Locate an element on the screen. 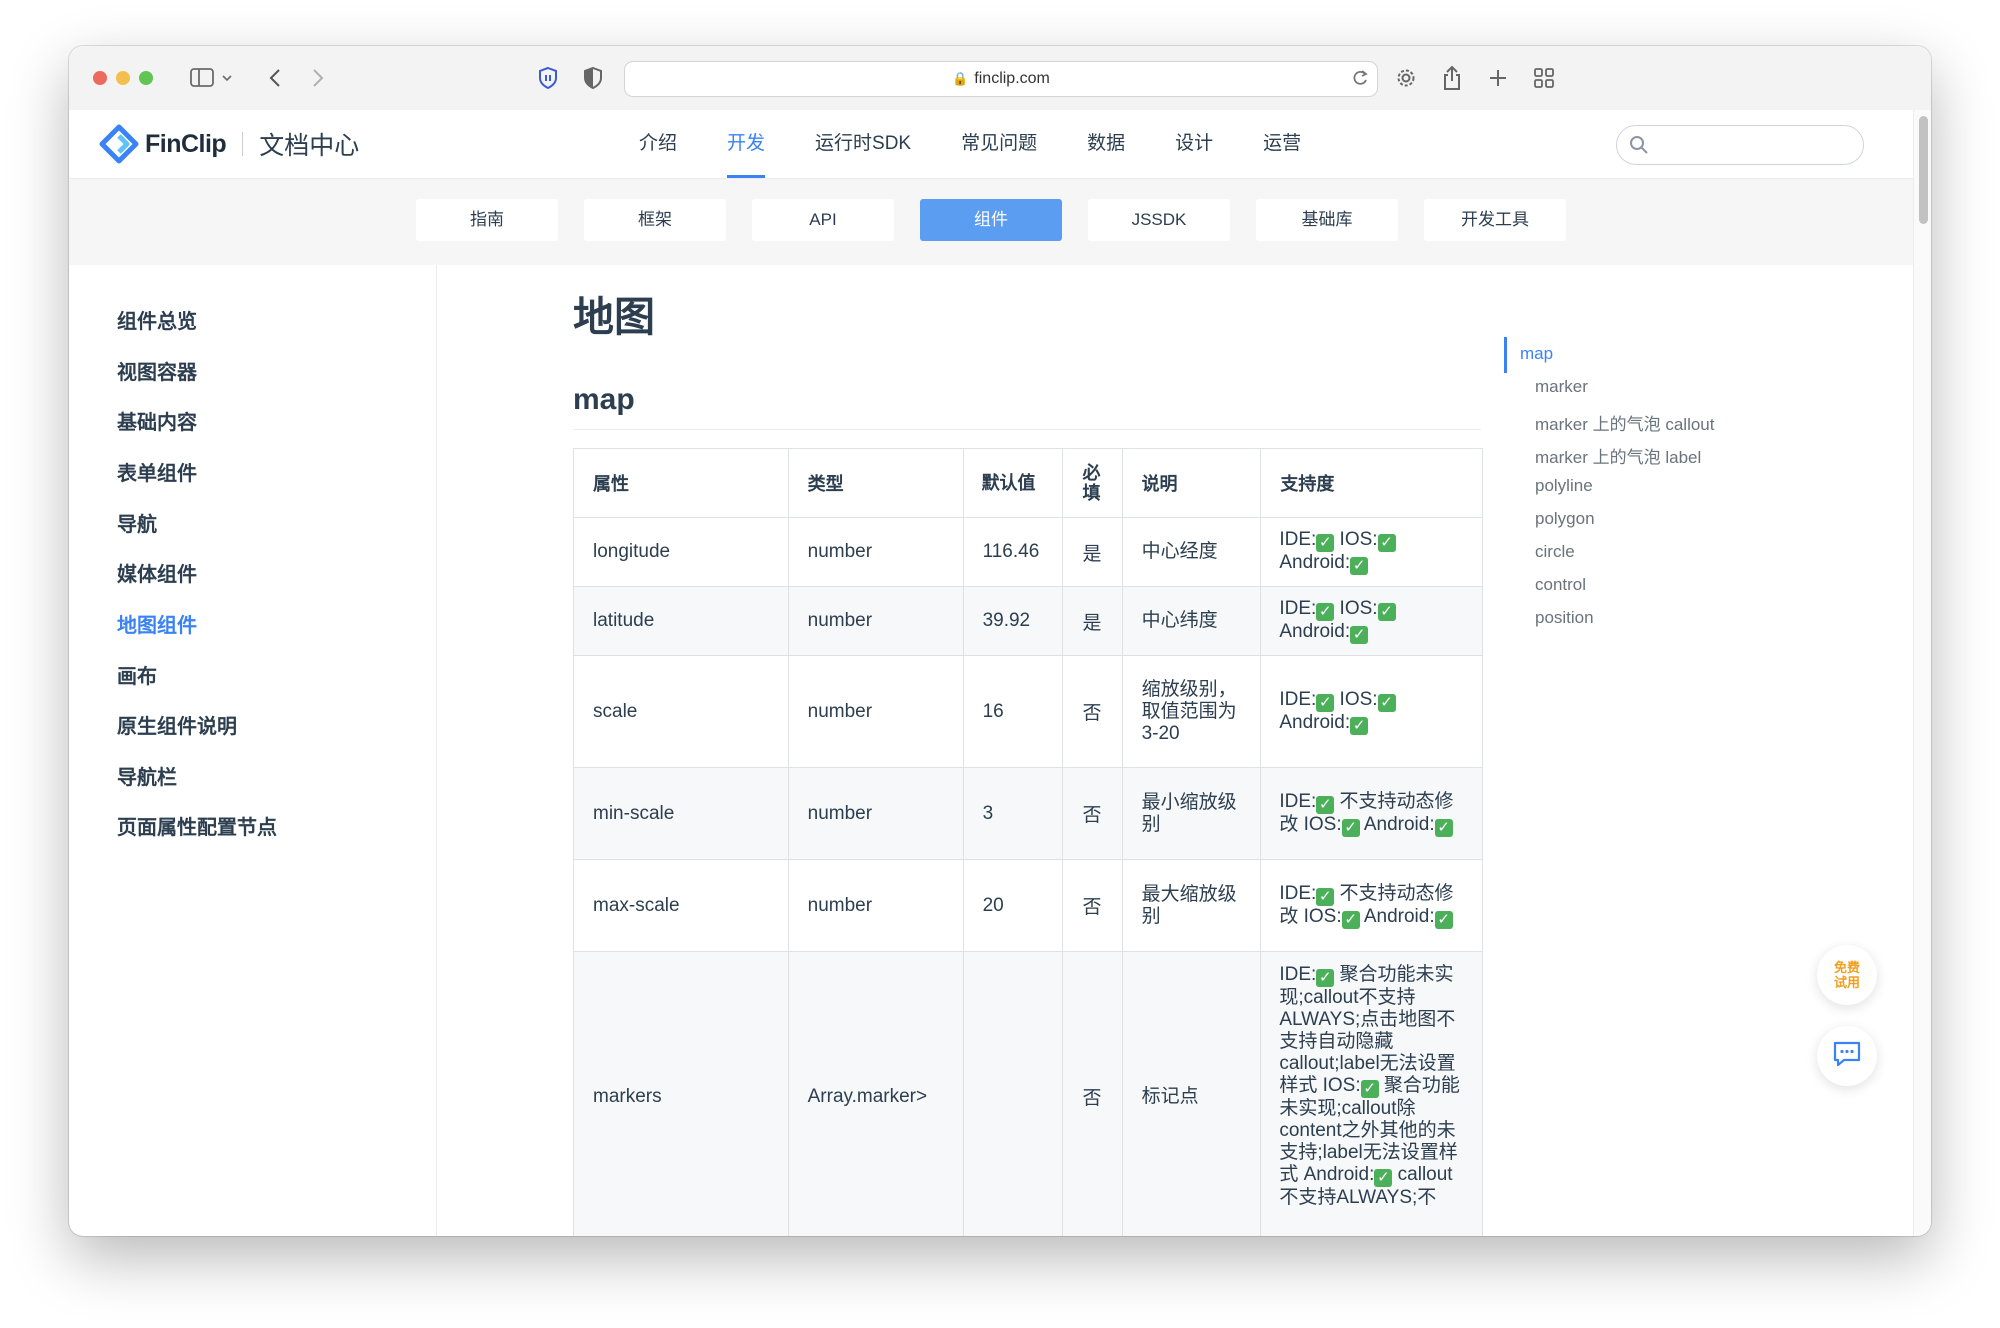 The height and width of the screenshot is (1328, 2000). scrollbar-thumb is located at coordinates (1923, 170).